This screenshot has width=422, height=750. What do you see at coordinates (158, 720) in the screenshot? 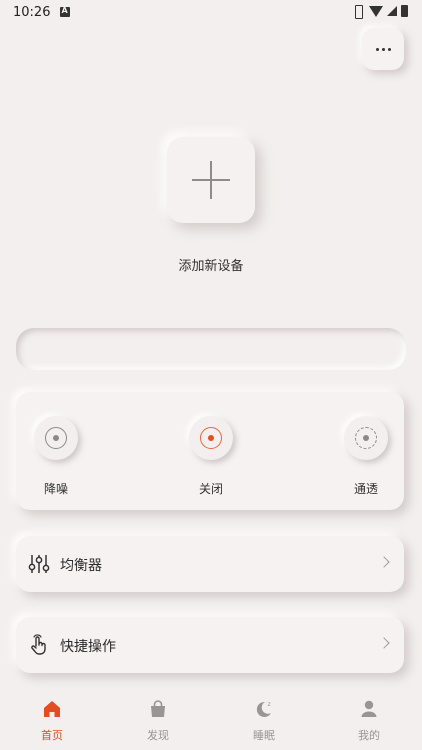
I see `nav-discover: 发现` at bounding box center [158, 720].